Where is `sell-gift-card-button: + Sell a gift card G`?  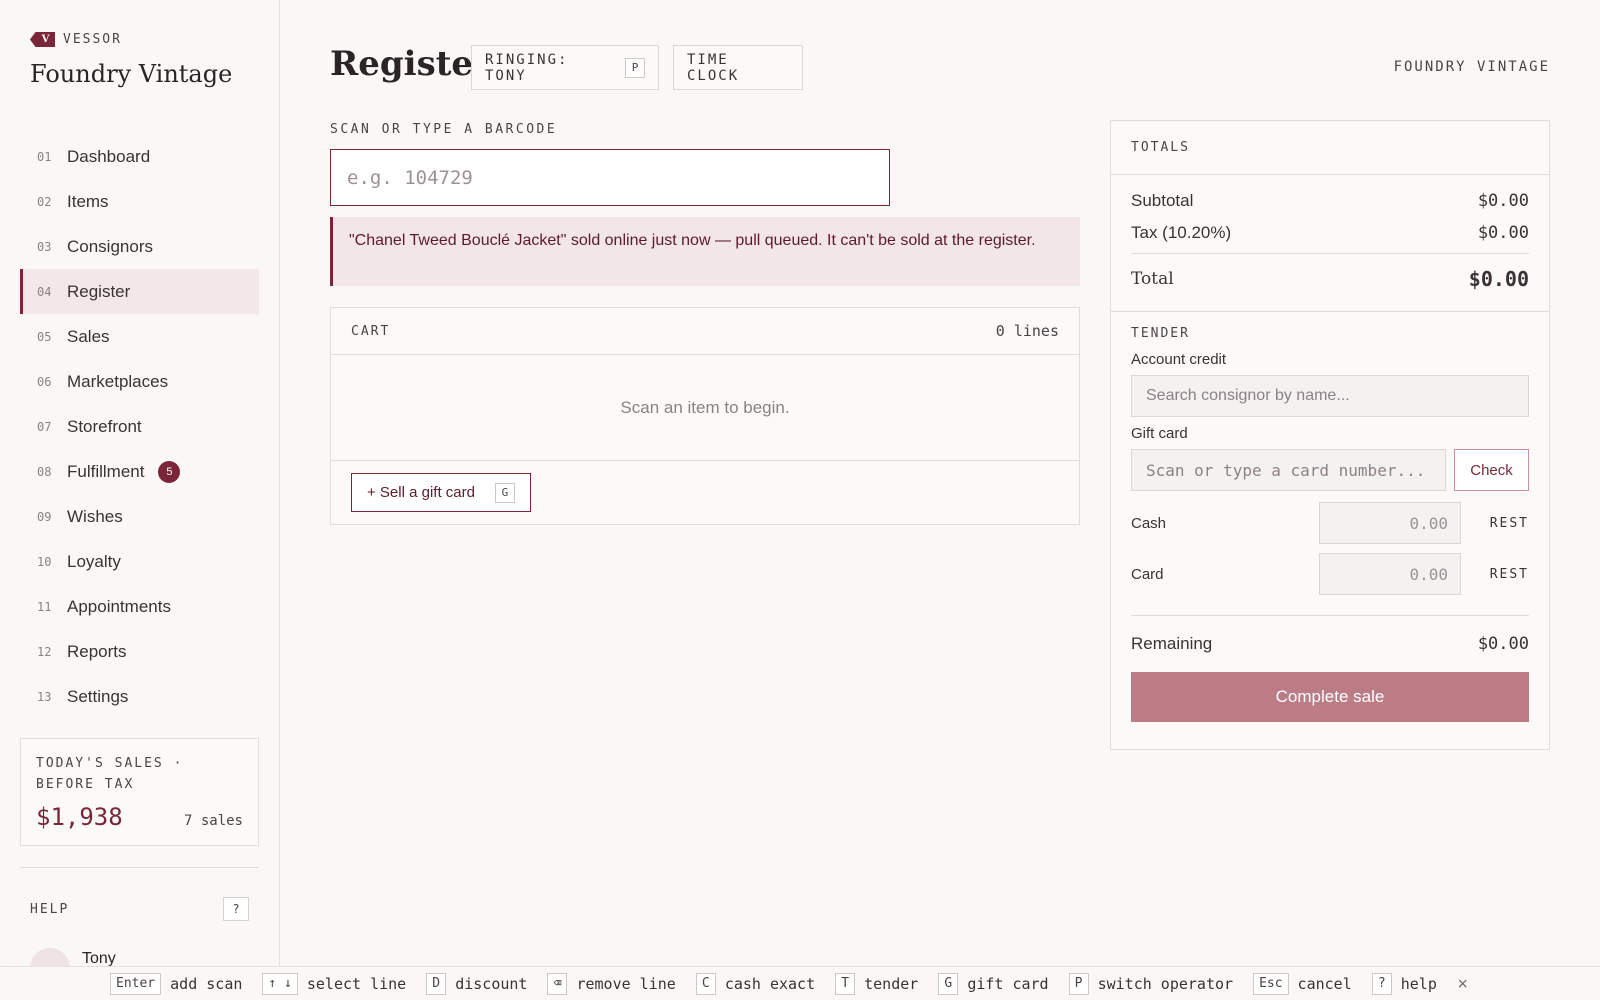
sell-gift-card-button: + Sell a gift card G is located at coordinates (441, 492).